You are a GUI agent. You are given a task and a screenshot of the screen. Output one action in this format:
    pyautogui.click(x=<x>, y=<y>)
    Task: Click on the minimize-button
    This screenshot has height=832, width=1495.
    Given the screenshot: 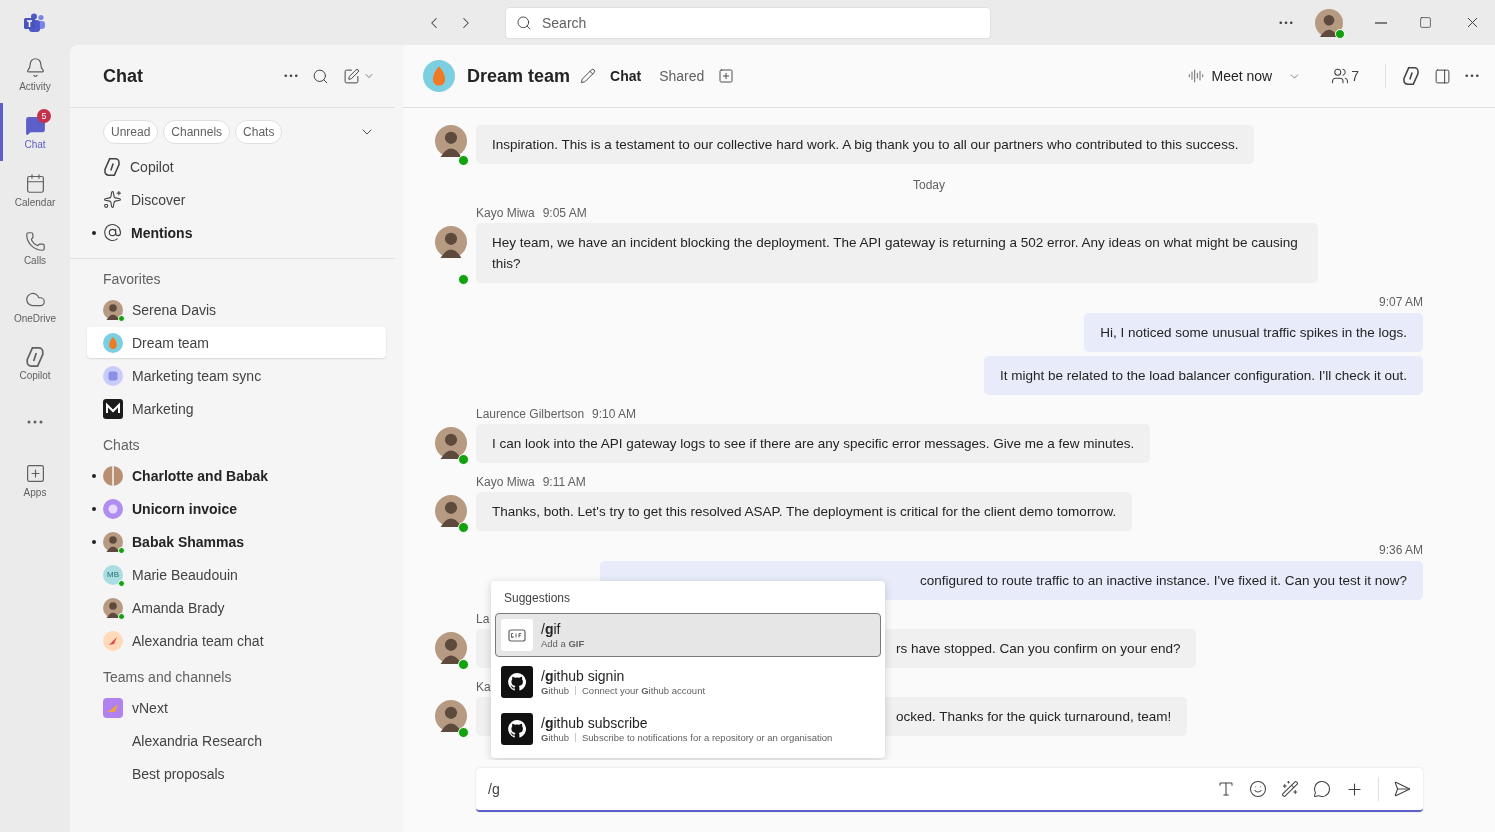 What is the action you would take?
    pyautogui.click(x=1381, y=22)
    